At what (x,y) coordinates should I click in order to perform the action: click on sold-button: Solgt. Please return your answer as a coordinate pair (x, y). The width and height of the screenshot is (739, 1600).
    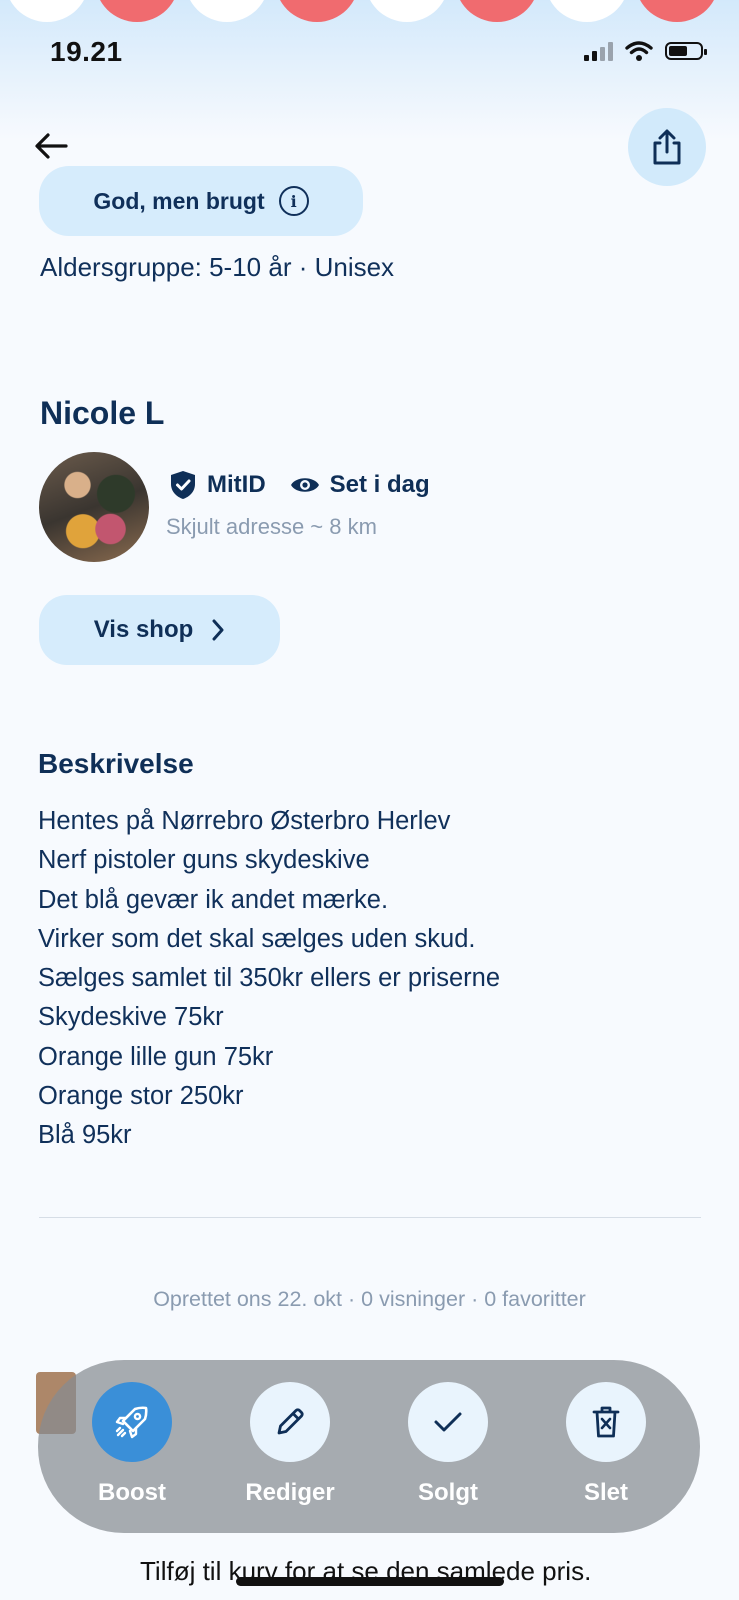
    Looking at the image, I should click on (448, 1444).